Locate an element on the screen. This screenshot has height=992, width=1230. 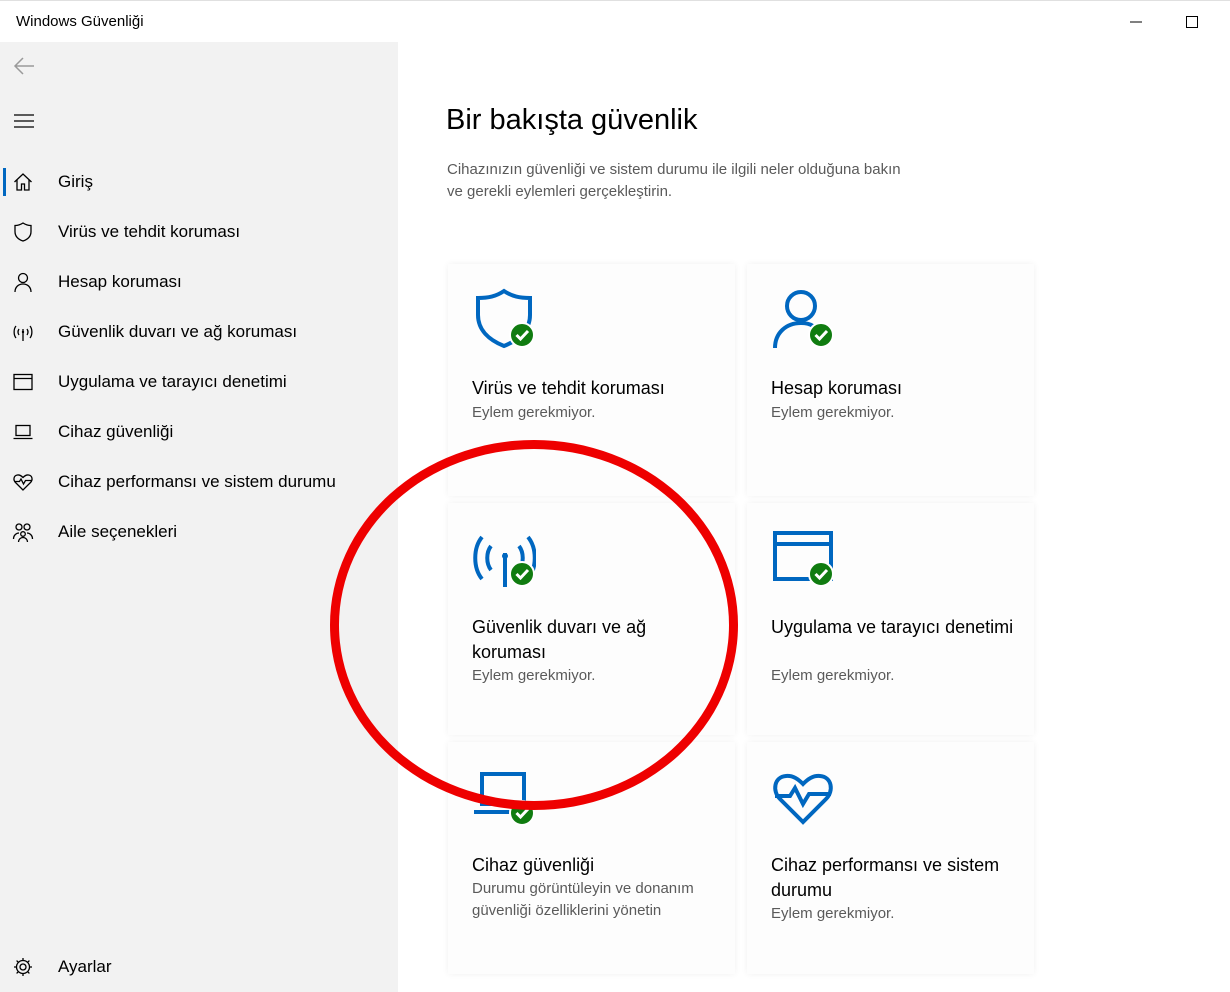
sidebar-item-app-browser: Uygulama ve tarayıcı denetimi is located at coordinates (199, 382).